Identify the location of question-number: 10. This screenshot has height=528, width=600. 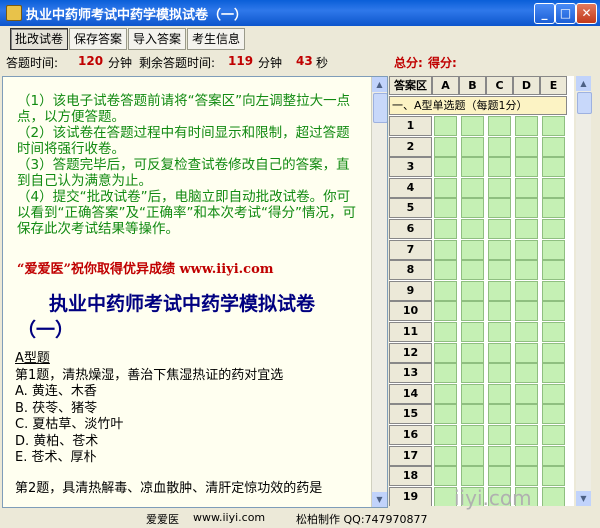
(410, 311).